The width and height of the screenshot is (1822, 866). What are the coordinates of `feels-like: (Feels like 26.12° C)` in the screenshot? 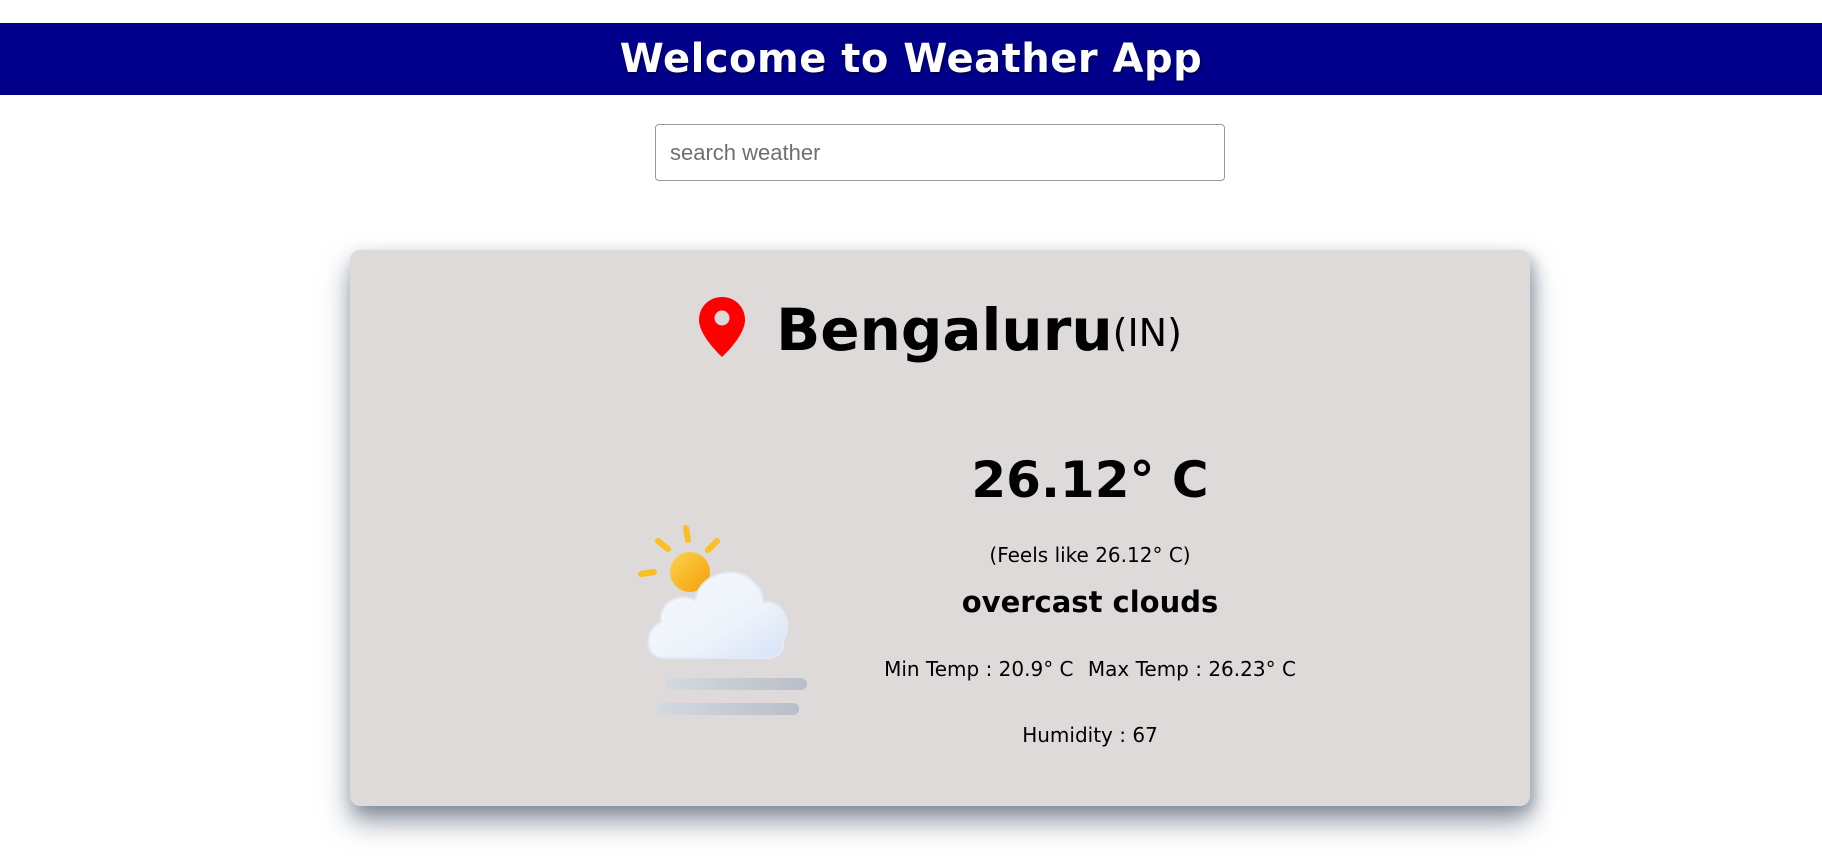 It's located at (1090, 555).